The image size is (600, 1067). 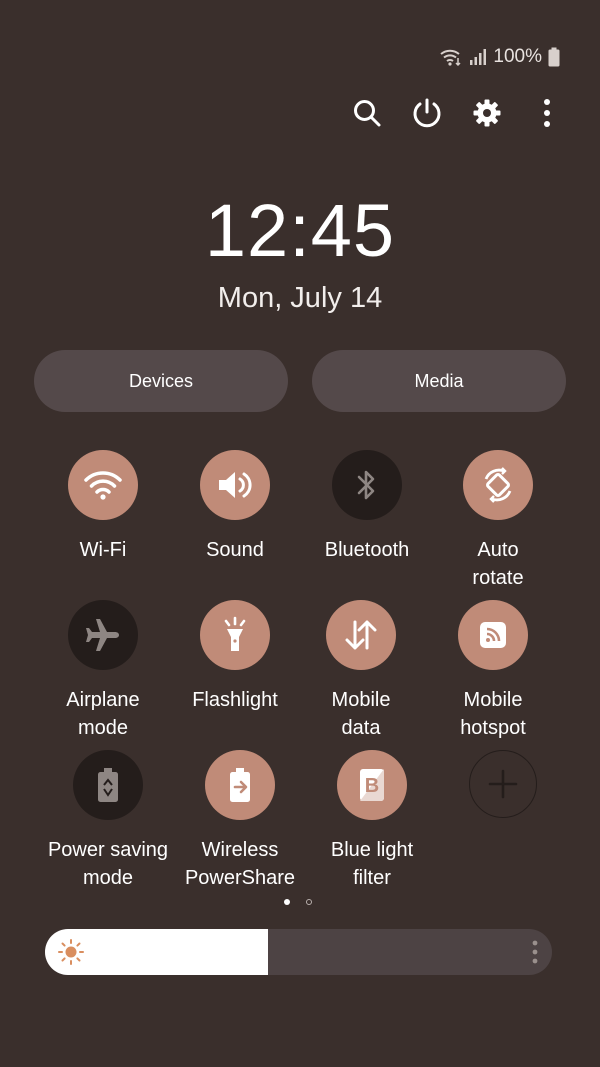 What do you see at coordinates (493, 714) in the screenshot?
I see `tile-label: Mobile hotspot` at bounding box center [493, 714].